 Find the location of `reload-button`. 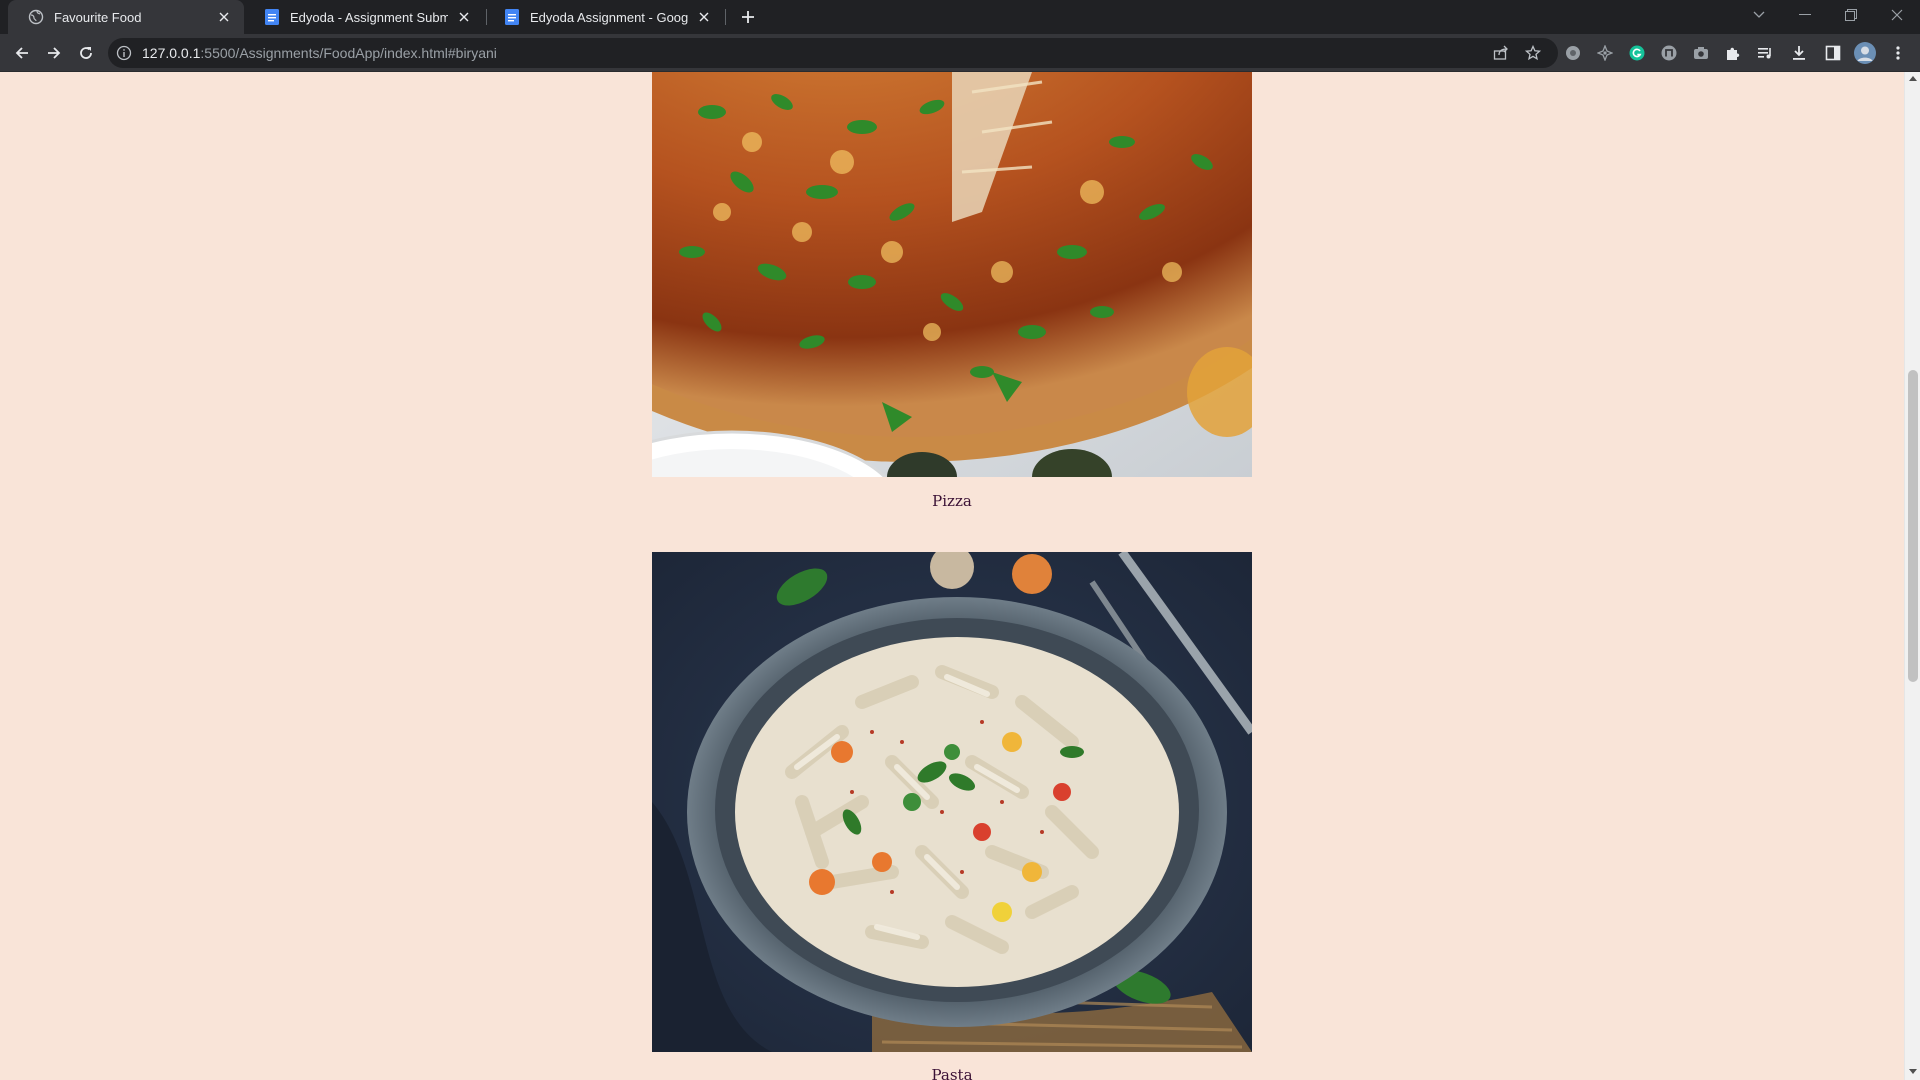

reload-button is located at coordinates (86, 53).